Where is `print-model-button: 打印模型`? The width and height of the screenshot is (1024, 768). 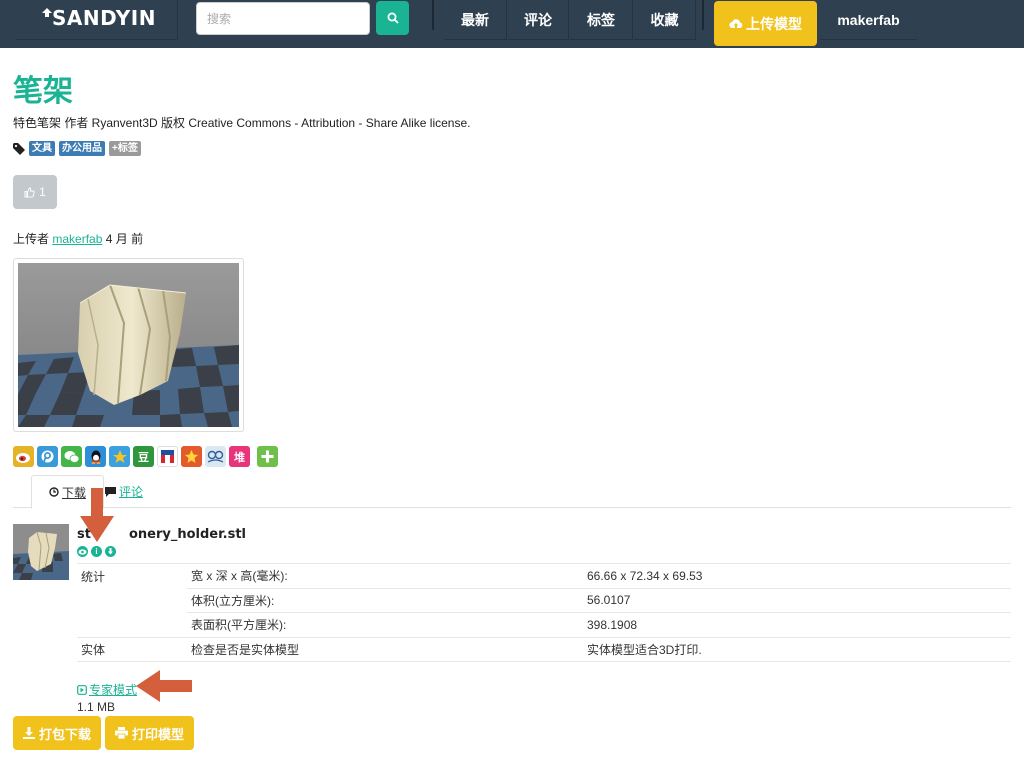 print-model-button: 打印模型 is located at coordinates (149, 733).